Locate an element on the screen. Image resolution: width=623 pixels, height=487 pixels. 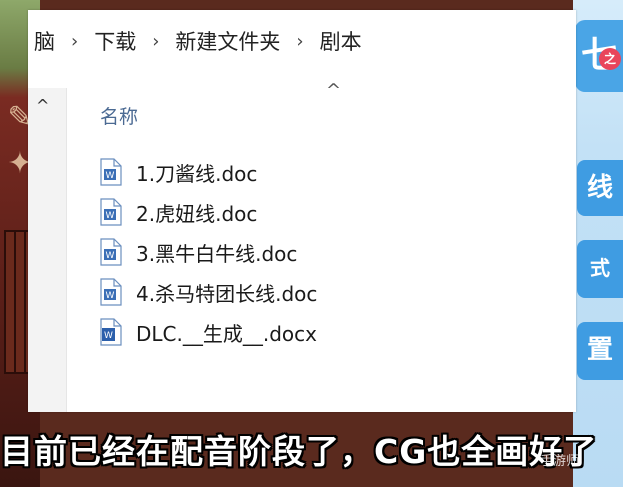
background-right-panel: 七之 线 式 置 is located at coordinates (598, 243).